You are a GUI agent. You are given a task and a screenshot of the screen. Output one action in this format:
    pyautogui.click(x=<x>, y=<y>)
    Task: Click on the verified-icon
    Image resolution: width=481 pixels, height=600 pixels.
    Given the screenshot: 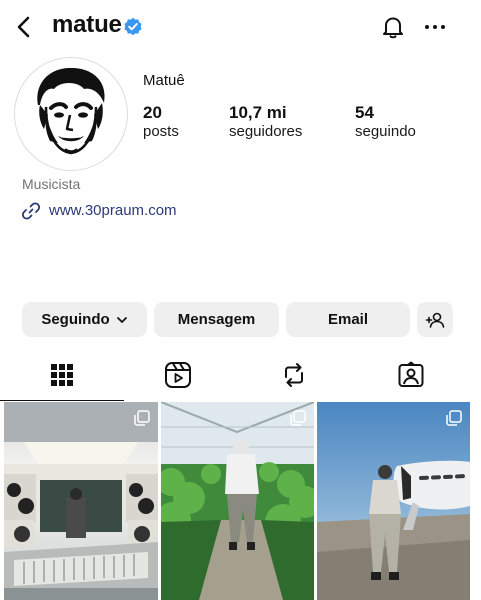 What is the action you would take?
    pyautogui.click(x=133, y=26)
    